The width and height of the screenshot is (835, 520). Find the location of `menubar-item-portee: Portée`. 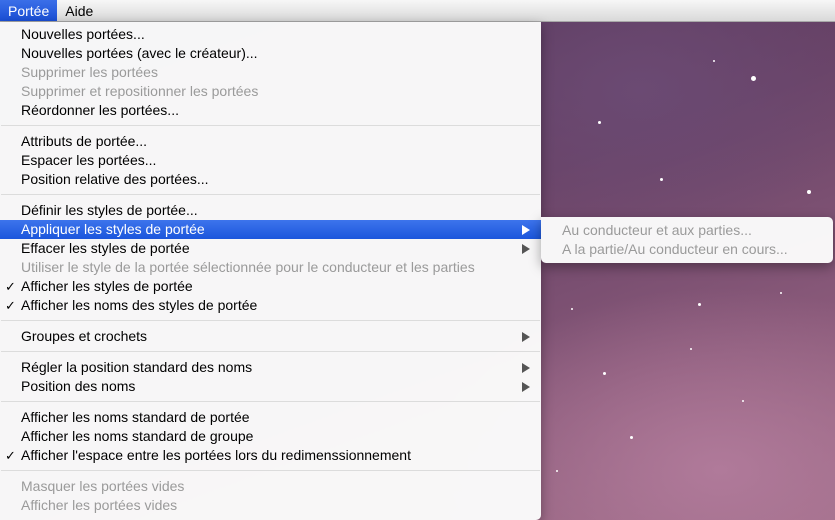

menubar-item-portee: Portée is located at coordinates (29, 10).